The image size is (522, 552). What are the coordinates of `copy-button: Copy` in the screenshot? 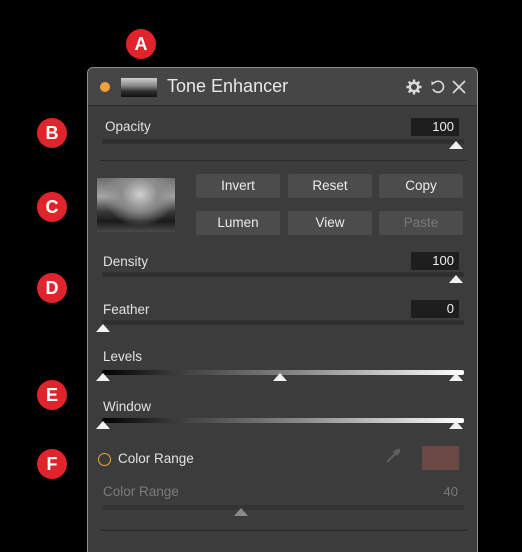 It's located at (421, 186).